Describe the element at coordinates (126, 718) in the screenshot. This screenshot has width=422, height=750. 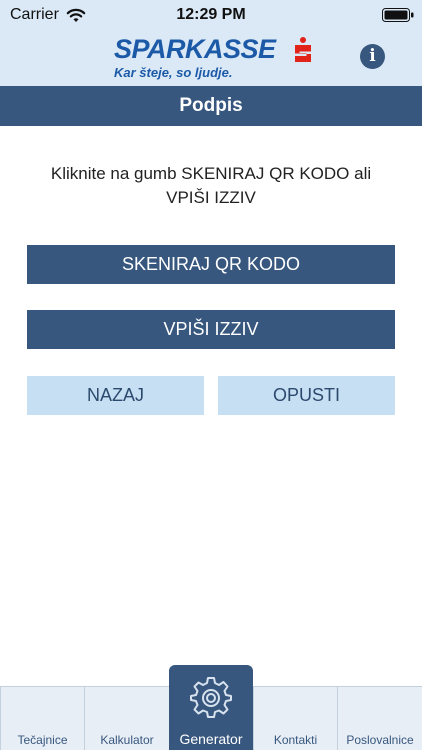
I see `tab-calculator: Kalkulator` at that location.